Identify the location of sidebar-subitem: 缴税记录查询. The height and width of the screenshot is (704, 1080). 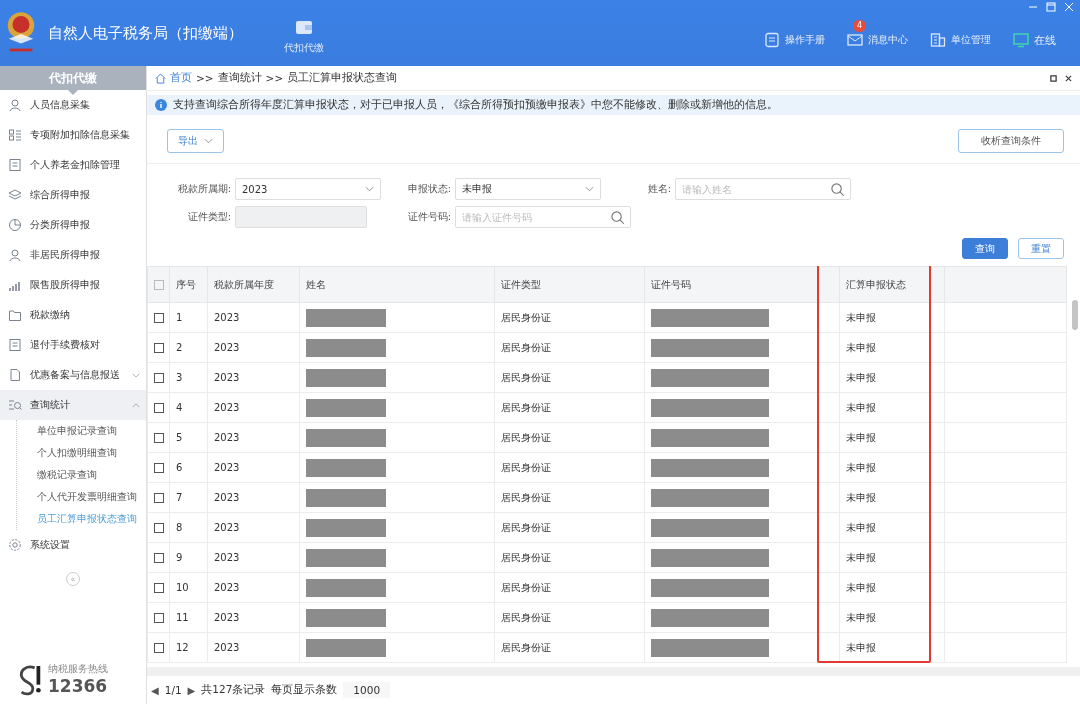
(81, 475).